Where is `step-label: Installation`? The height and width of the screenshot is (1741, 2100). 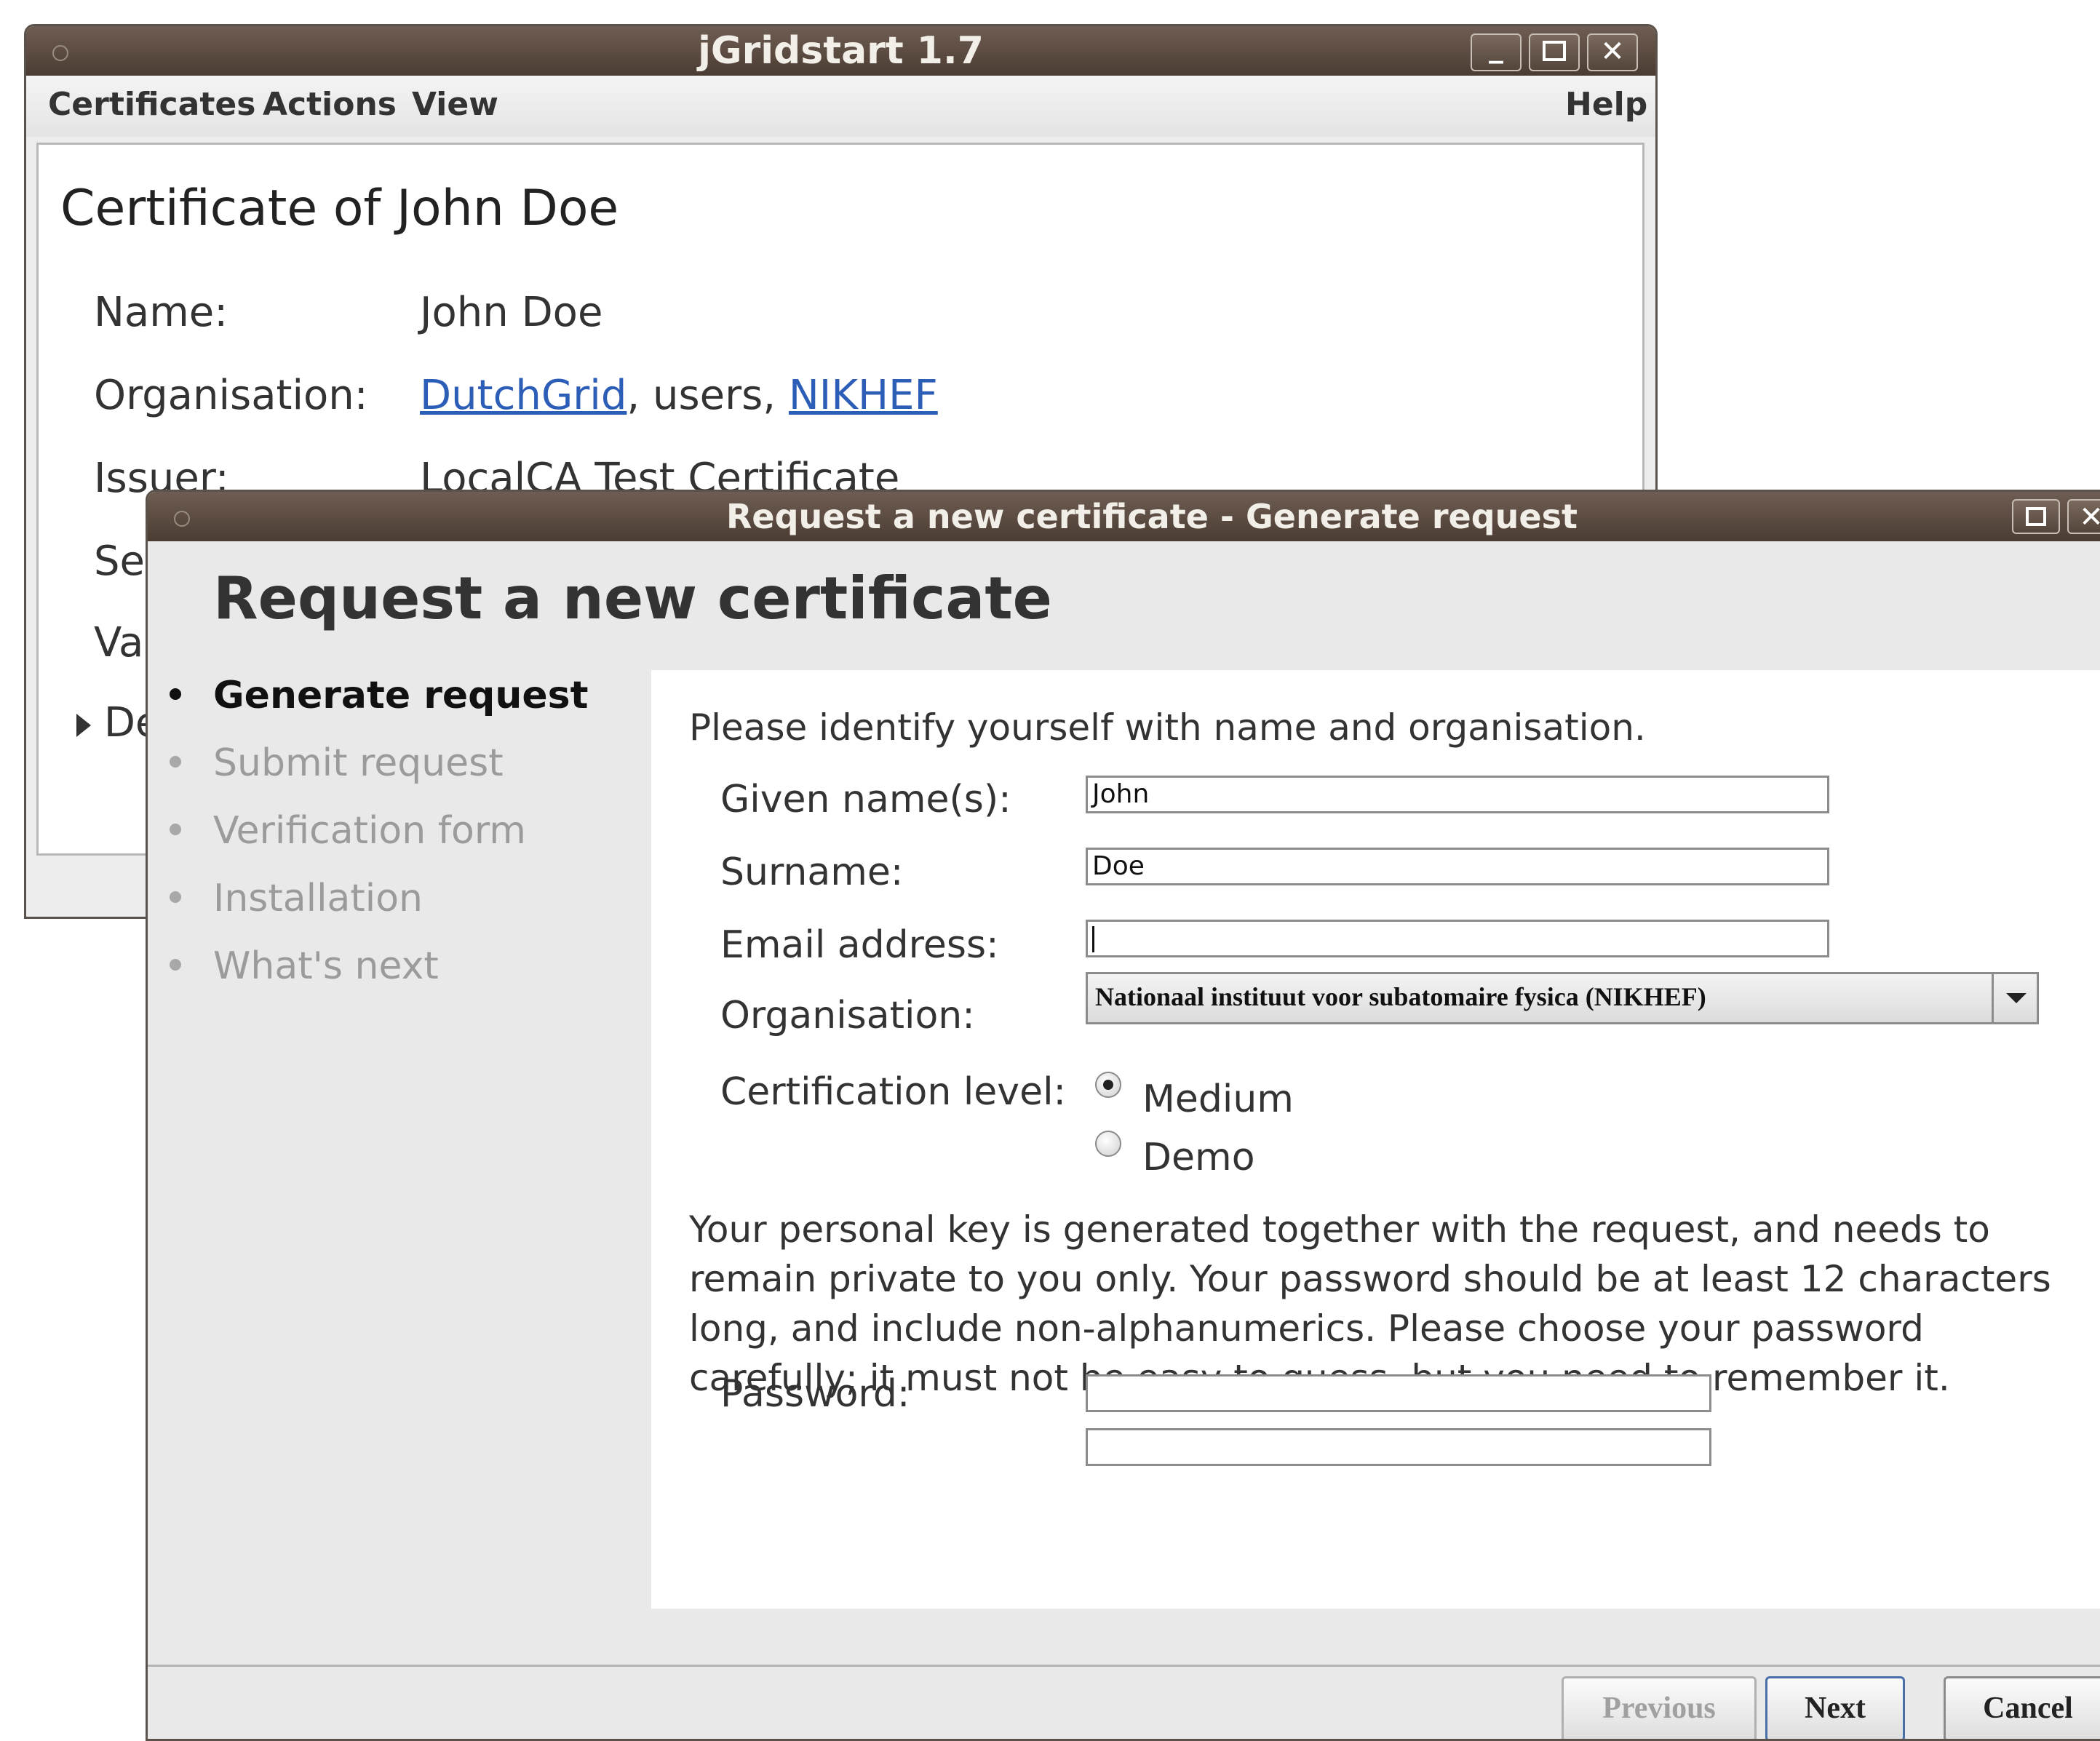 step-label: Installation is located at coordinates (318, 899).